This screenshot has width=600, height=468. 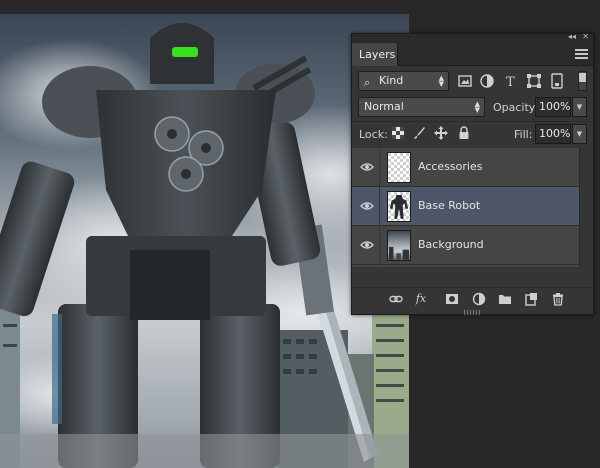 What do you see at coordinates (553, 134) in the screenshot?
I see `fill-input: 100%` at bounding box center [553, 134].